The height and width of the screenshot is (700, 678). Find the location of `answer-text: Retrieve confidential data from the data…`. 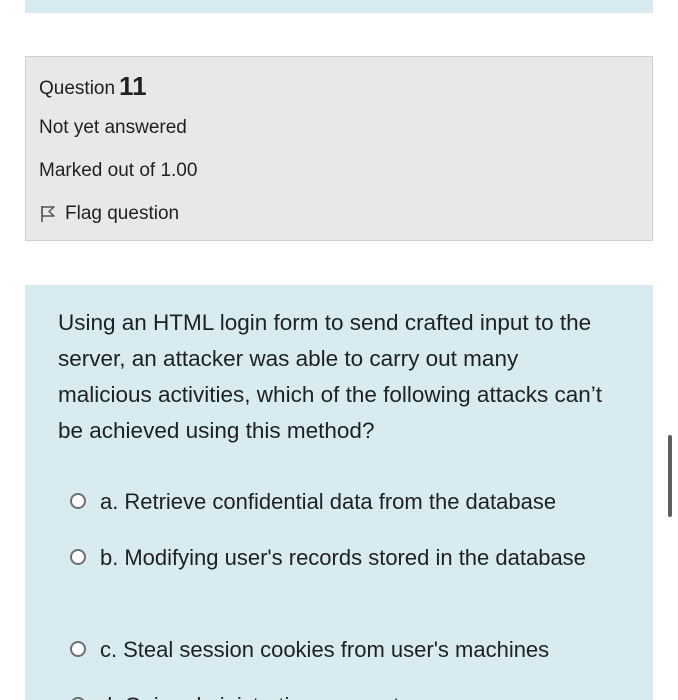

answer-text: Retrieve confidential data from the data… is located at coordinates (340, 501).